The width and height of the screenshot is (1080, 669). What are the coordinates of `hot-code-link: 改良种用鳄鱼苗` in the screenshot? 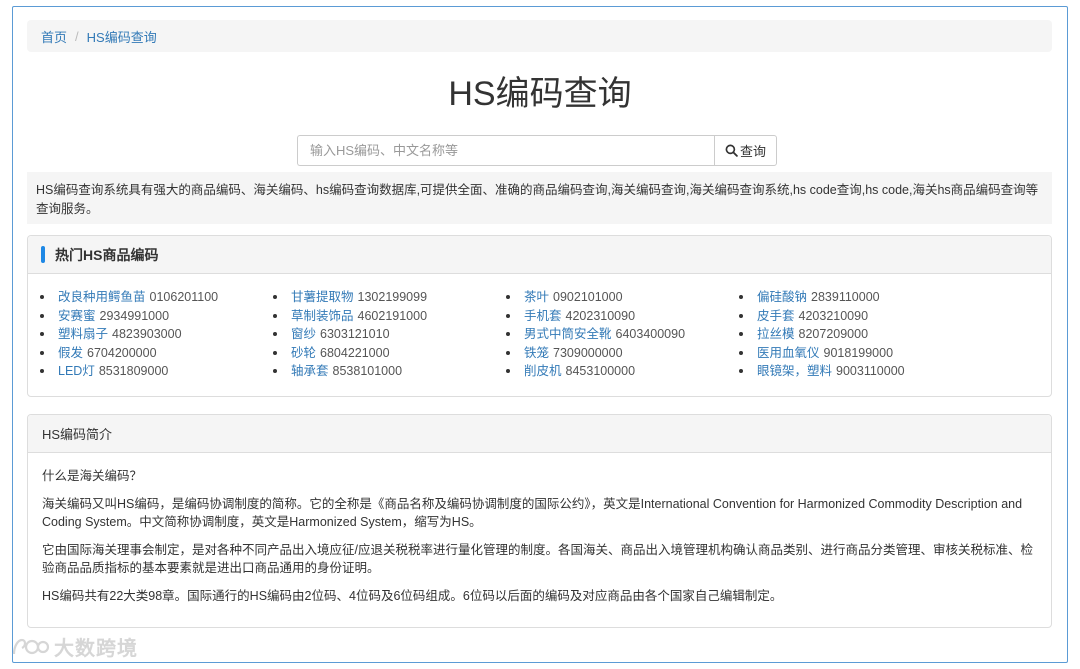 It's located at (102, 297).